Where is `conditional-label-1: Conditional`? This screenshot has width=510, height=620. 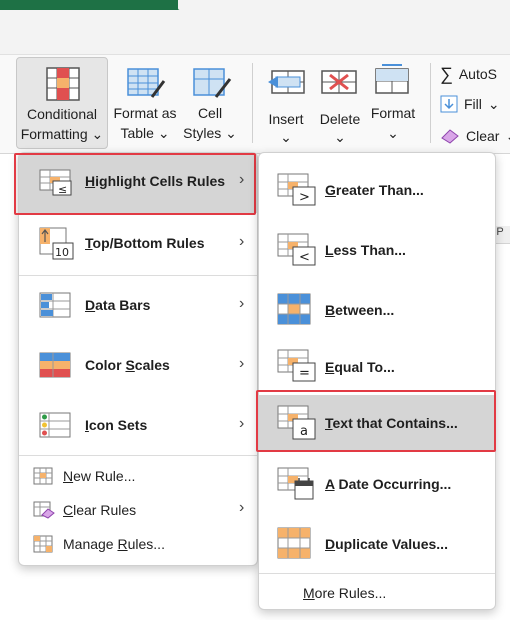 conditional-label-1: Conditional is located at coordinates (62, 114).